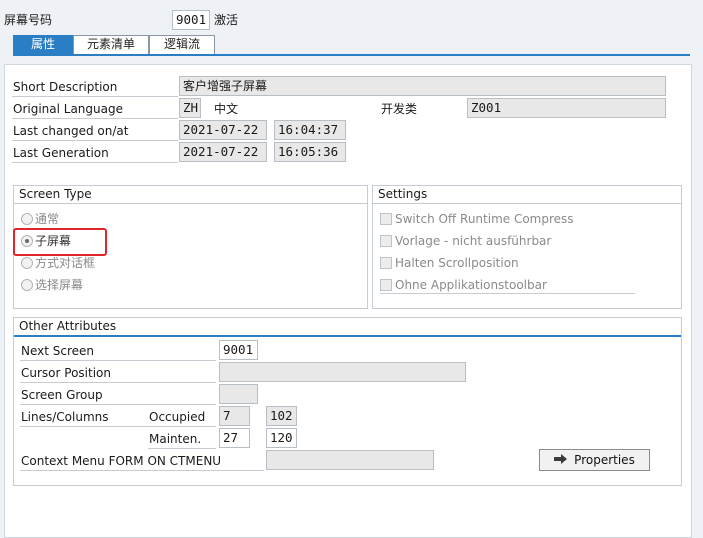 Image resolution: width=703 pixels, height=538 pixels. I want to click on original-language-code: ZH, so click(190, 108).